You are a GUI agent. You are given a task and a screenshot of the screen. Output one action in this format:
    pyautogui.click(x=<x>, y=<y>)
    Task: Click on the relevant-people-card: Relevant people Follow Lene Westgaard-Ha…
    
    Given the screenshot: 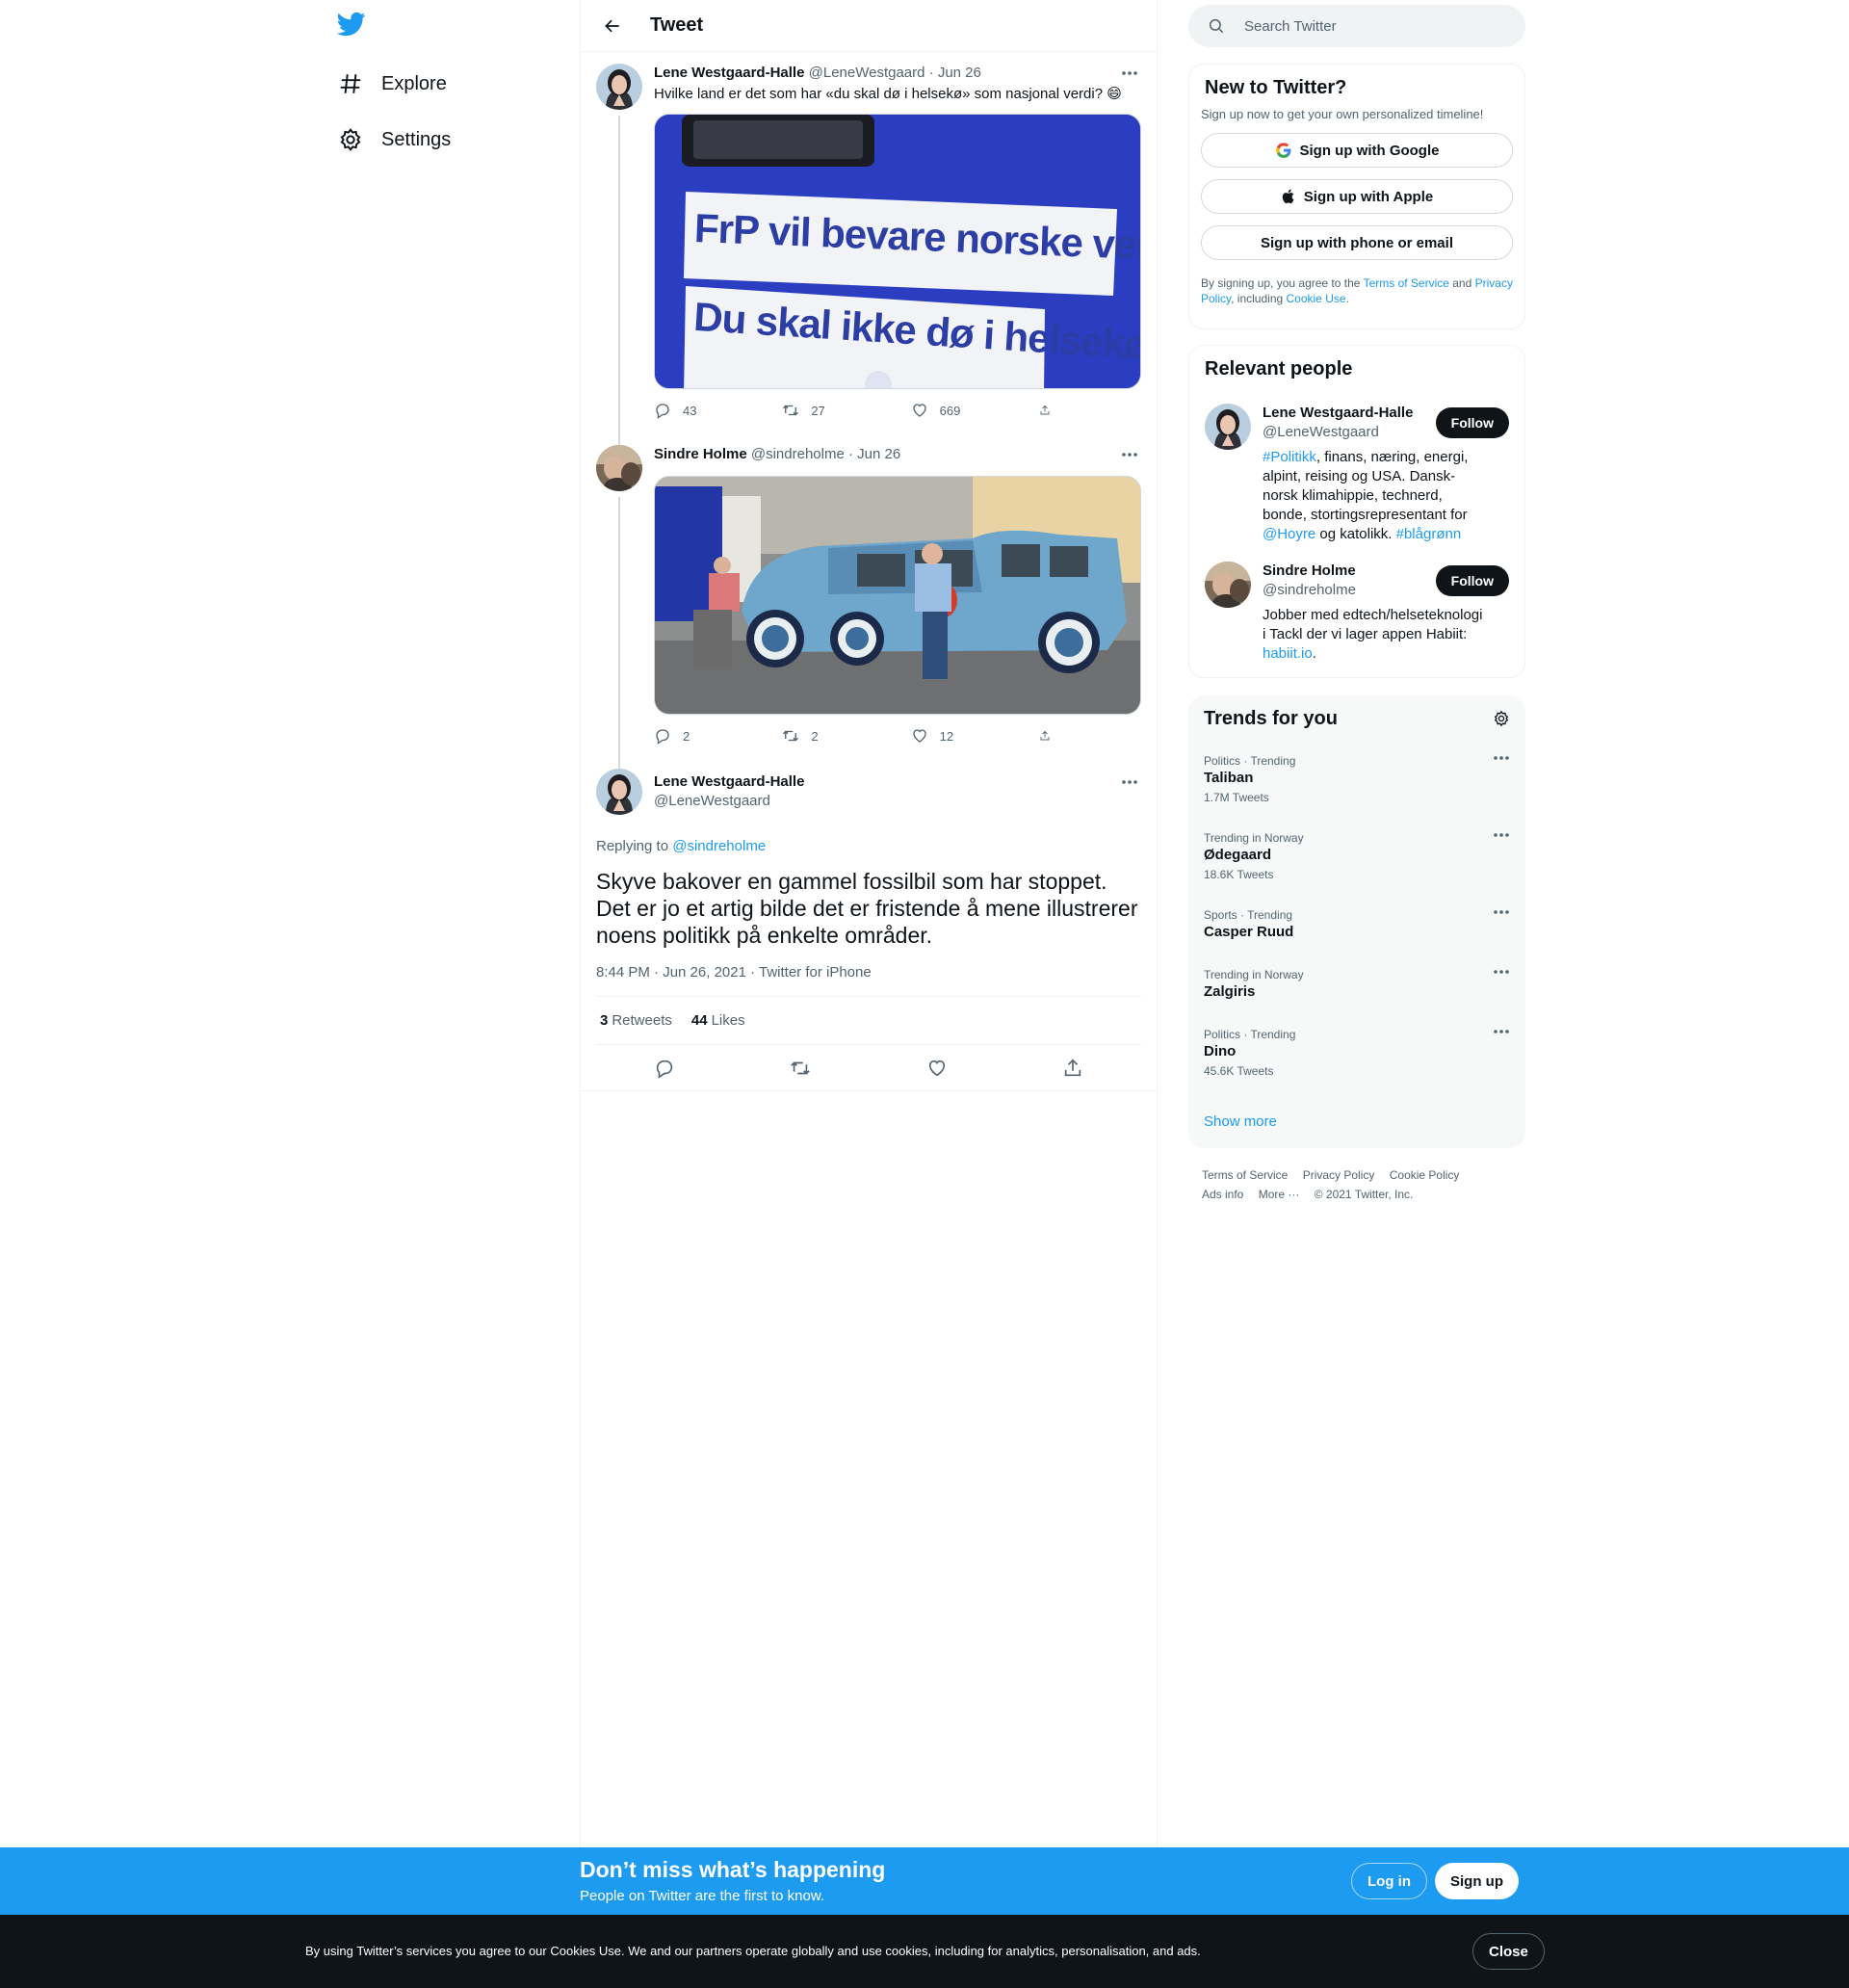 What is the action you would take?
    pyautogui.click(x=1356, y=511)
    